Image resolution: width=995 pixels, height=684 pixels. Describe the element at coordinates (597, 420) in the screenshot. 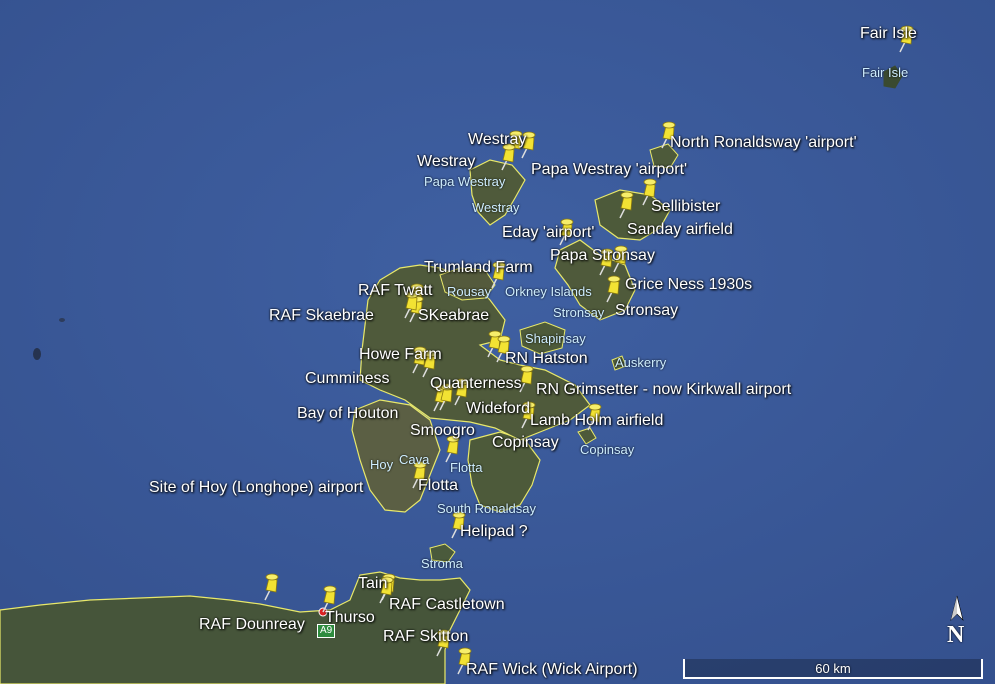

I see `pin-label-lamb-holm: Lamb Holm airfield` at that location.